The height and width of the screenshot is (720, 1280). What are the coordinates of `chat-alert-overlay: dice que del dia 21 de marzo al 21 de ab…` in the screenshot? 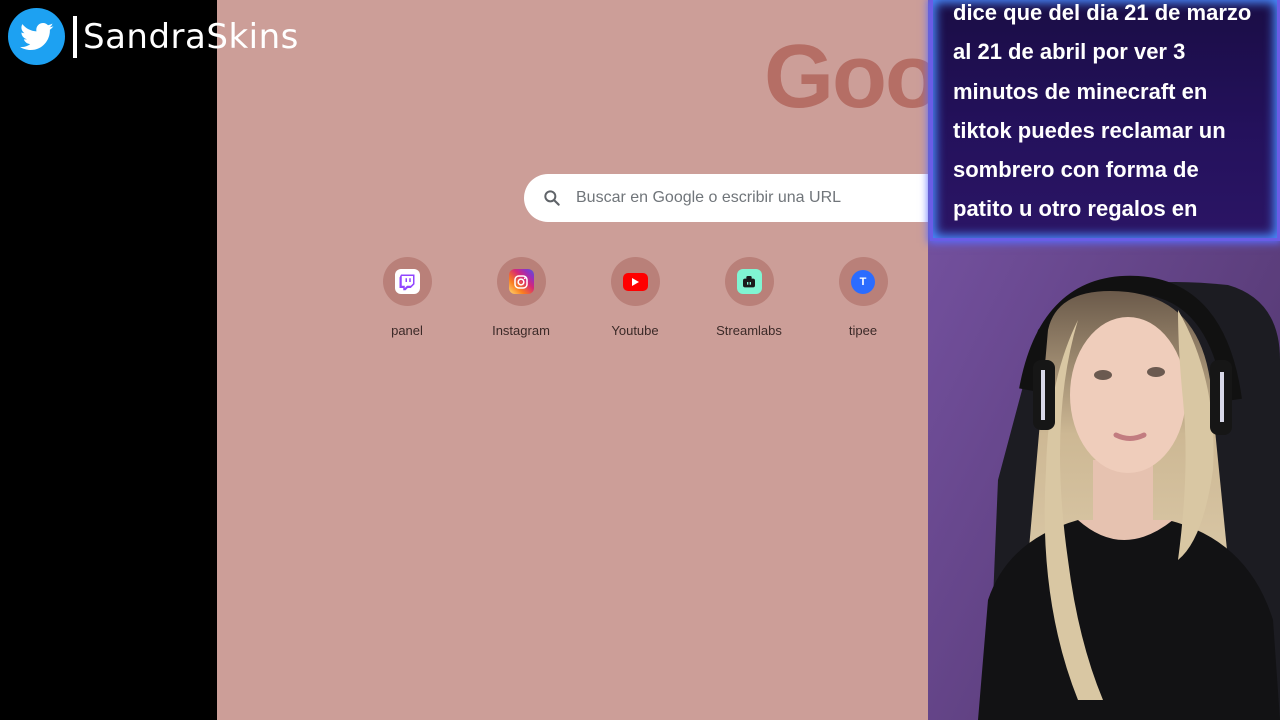 It's located at (1105, 120).